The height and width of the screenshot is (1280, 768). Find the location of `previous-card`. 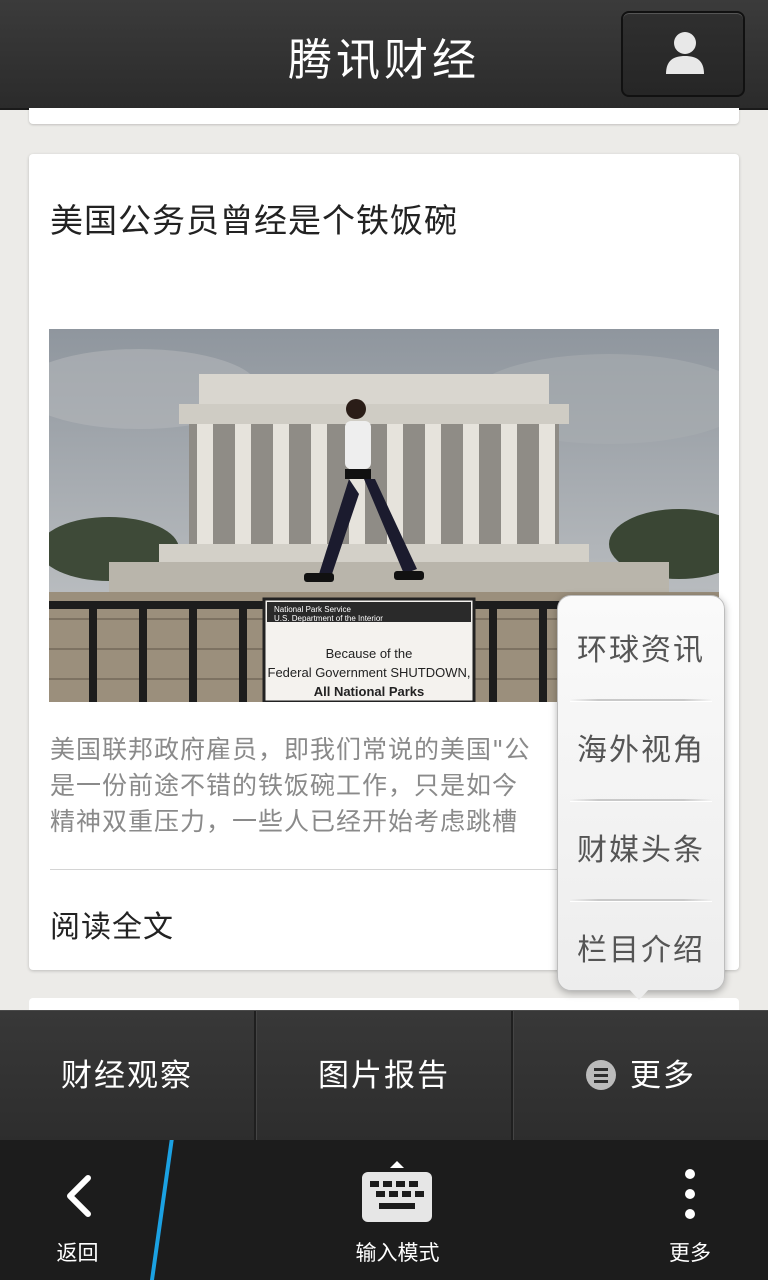

previous-card is located at coordinates (384, 116).